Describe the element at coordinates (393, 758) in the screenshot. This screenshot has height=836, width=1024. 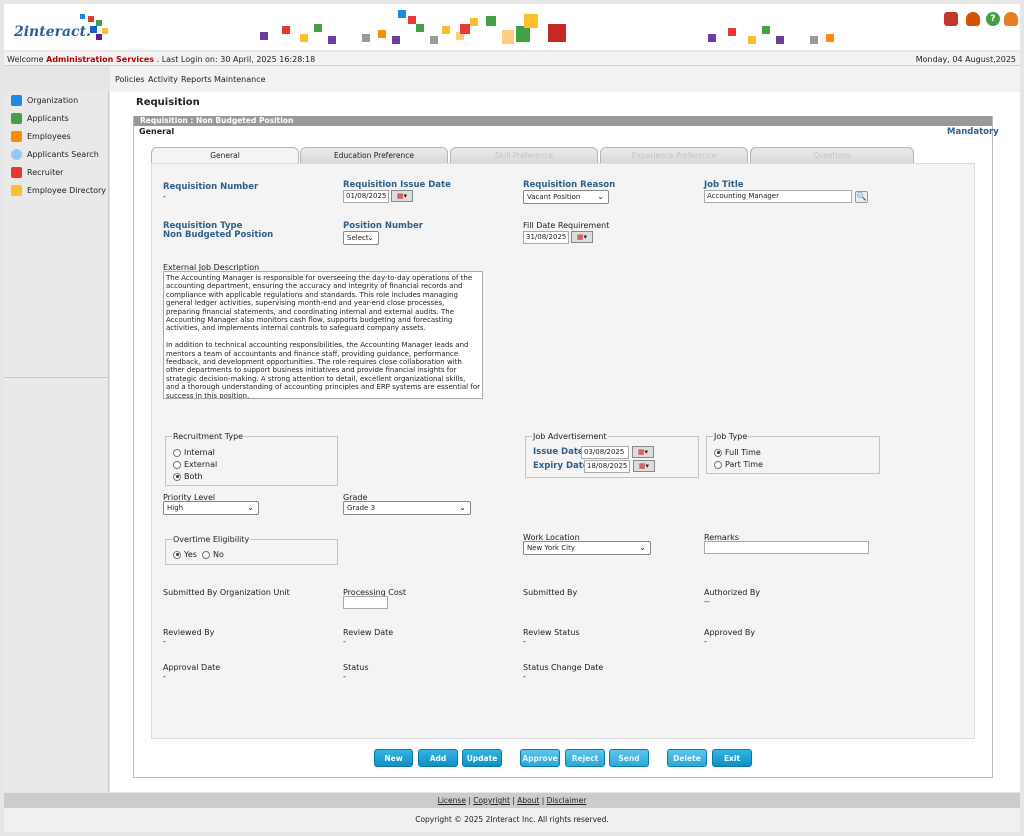
I see `new-button: New` at that location.